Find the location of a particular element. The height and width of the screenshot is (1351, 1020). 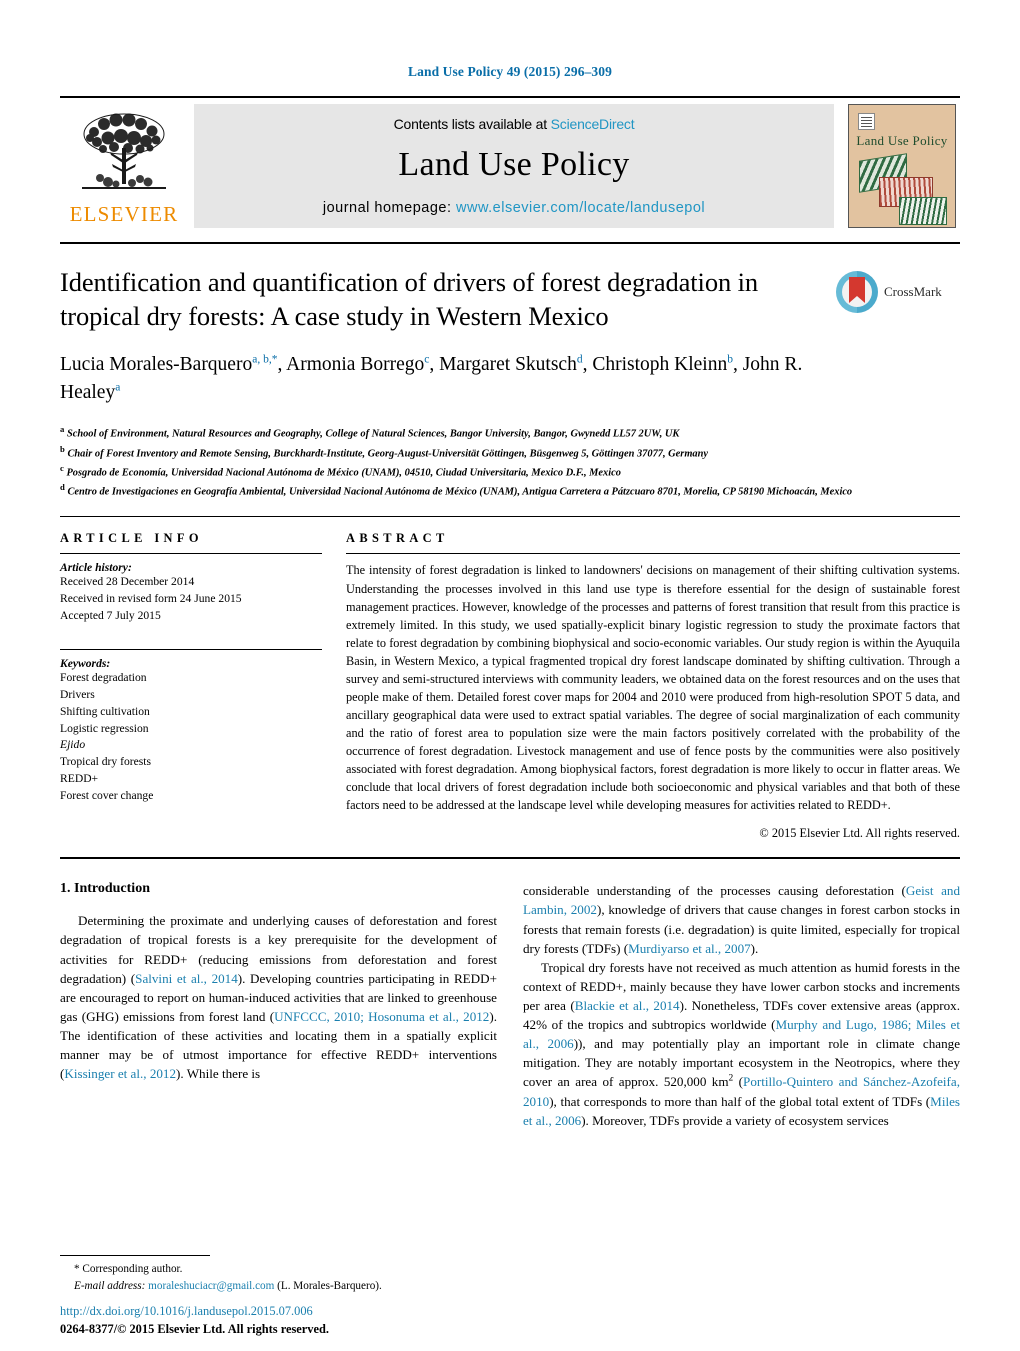

author-2-affiliation-marker: c is located at coordinates (427, 359).